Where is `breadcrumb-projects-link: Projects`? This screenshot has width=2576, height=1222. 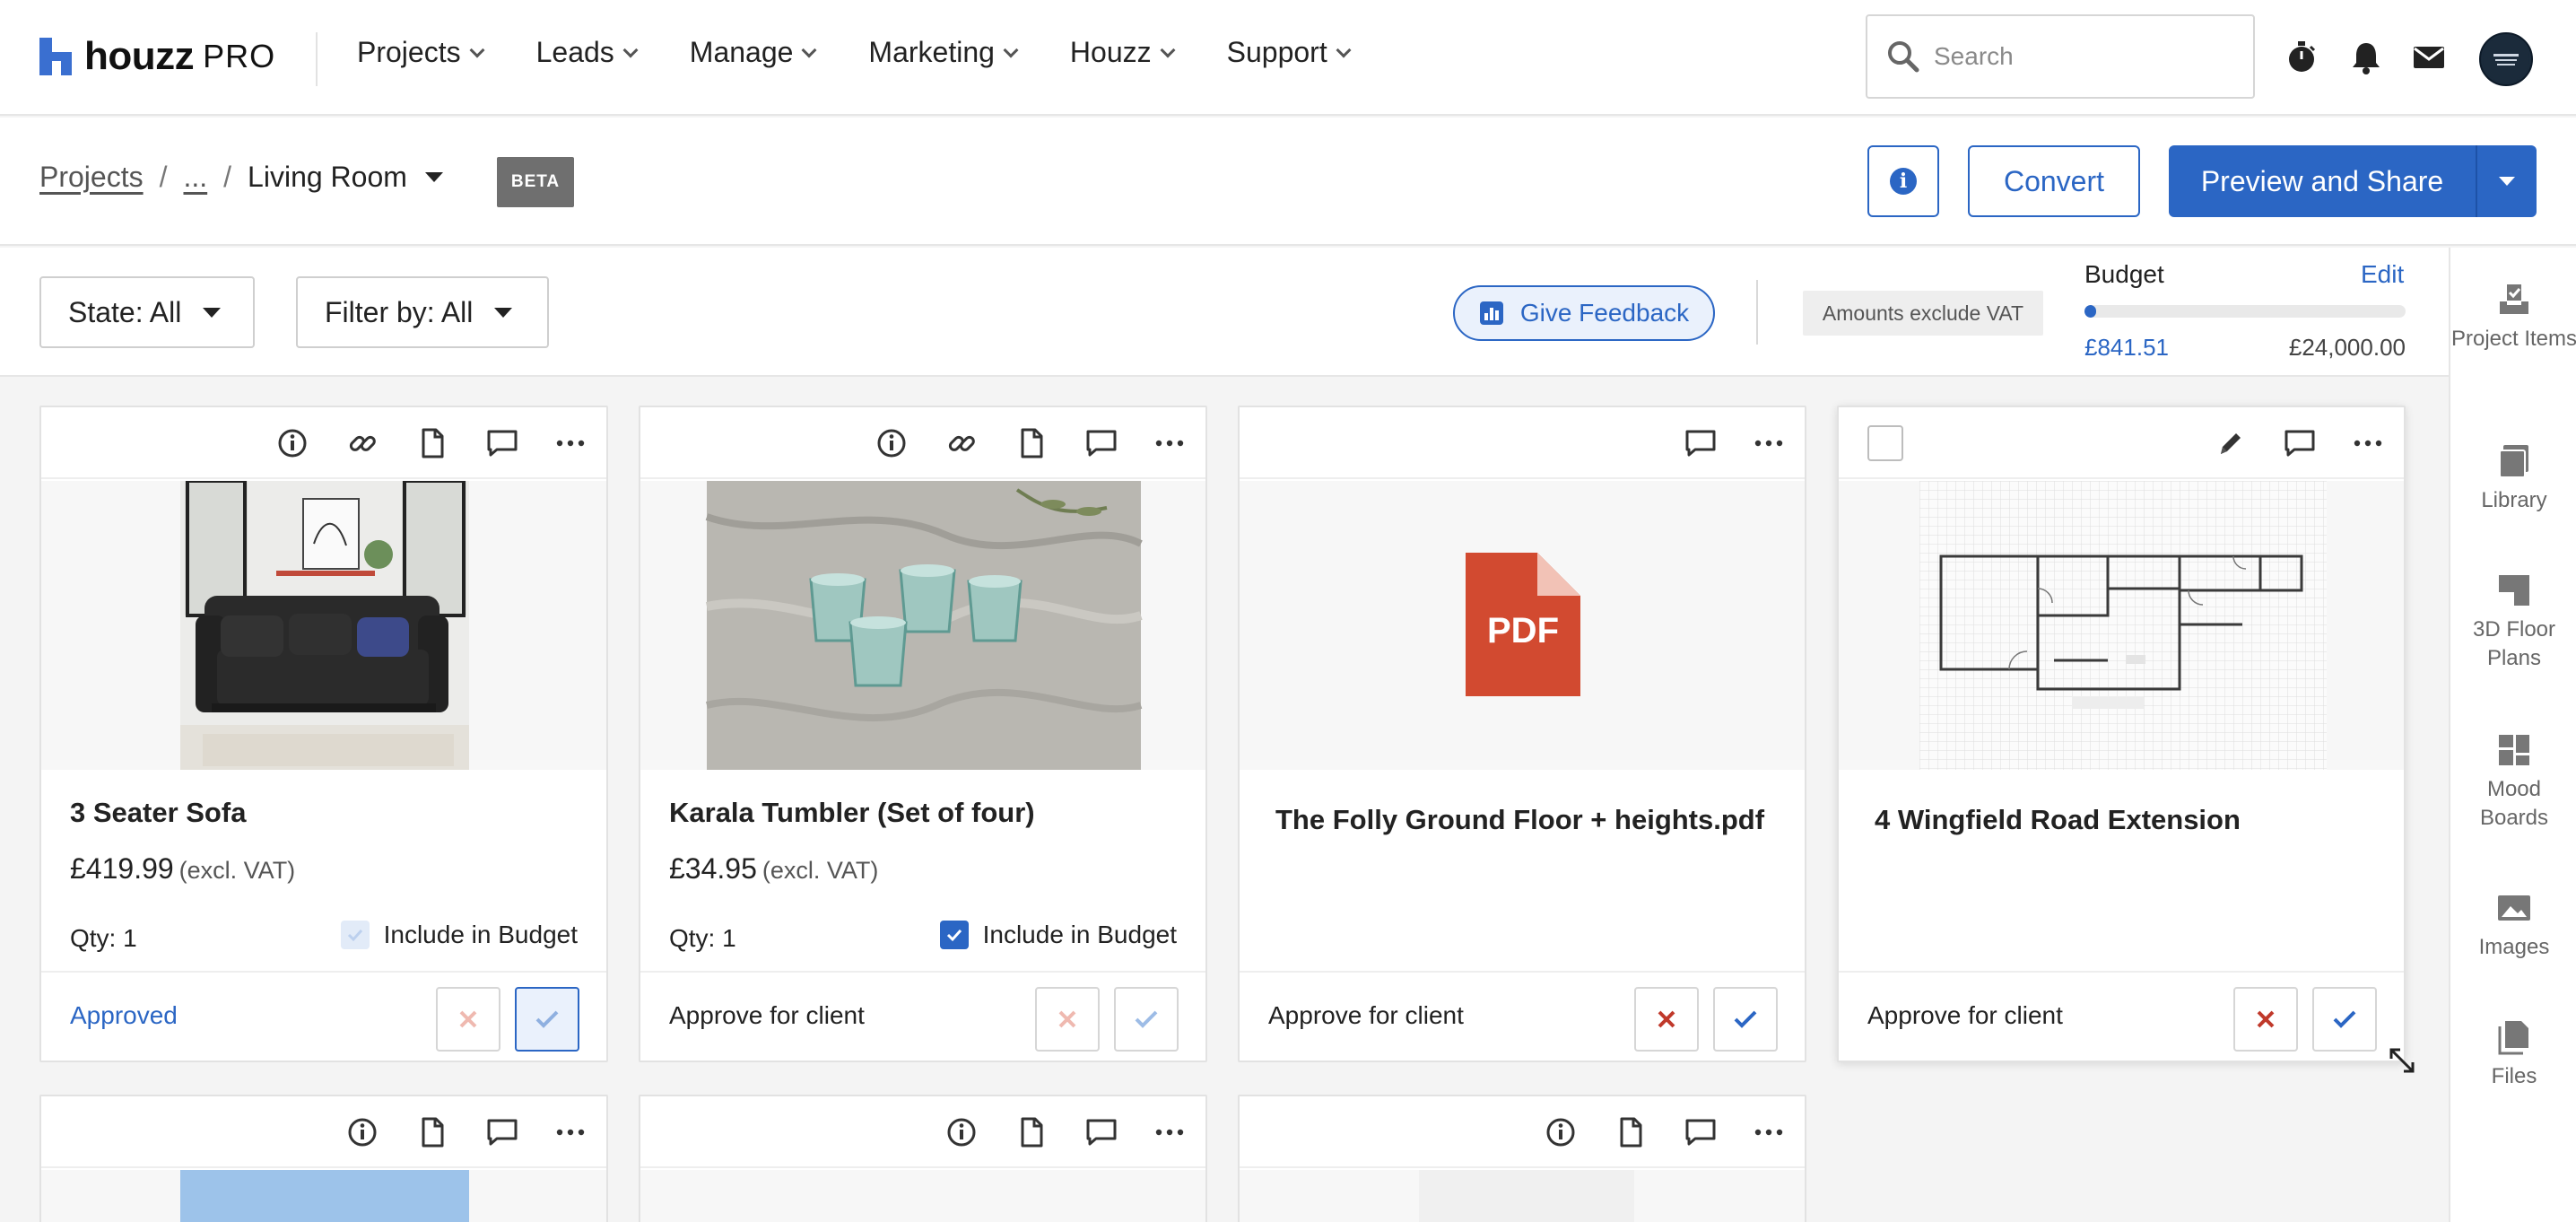 breadcrumb-projects-link: Projects is located at coordinates (91, 177).